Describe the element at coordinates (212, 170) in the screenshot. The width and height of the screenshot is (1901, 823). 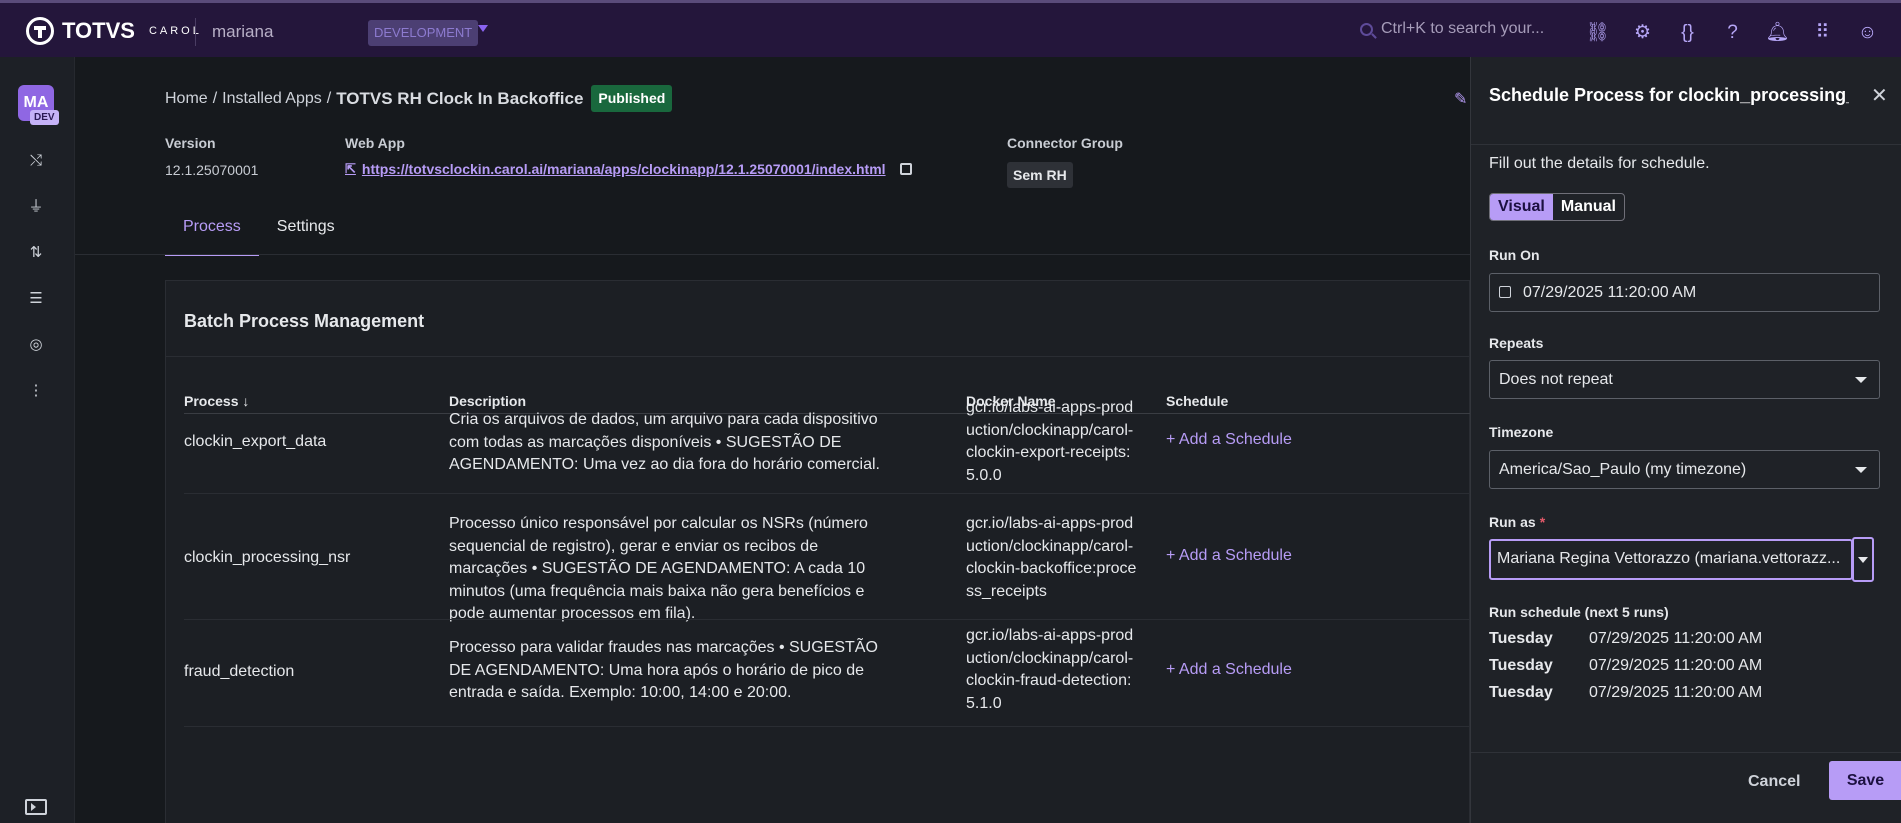
I see `version-value: 12.1.25070001` at that location.